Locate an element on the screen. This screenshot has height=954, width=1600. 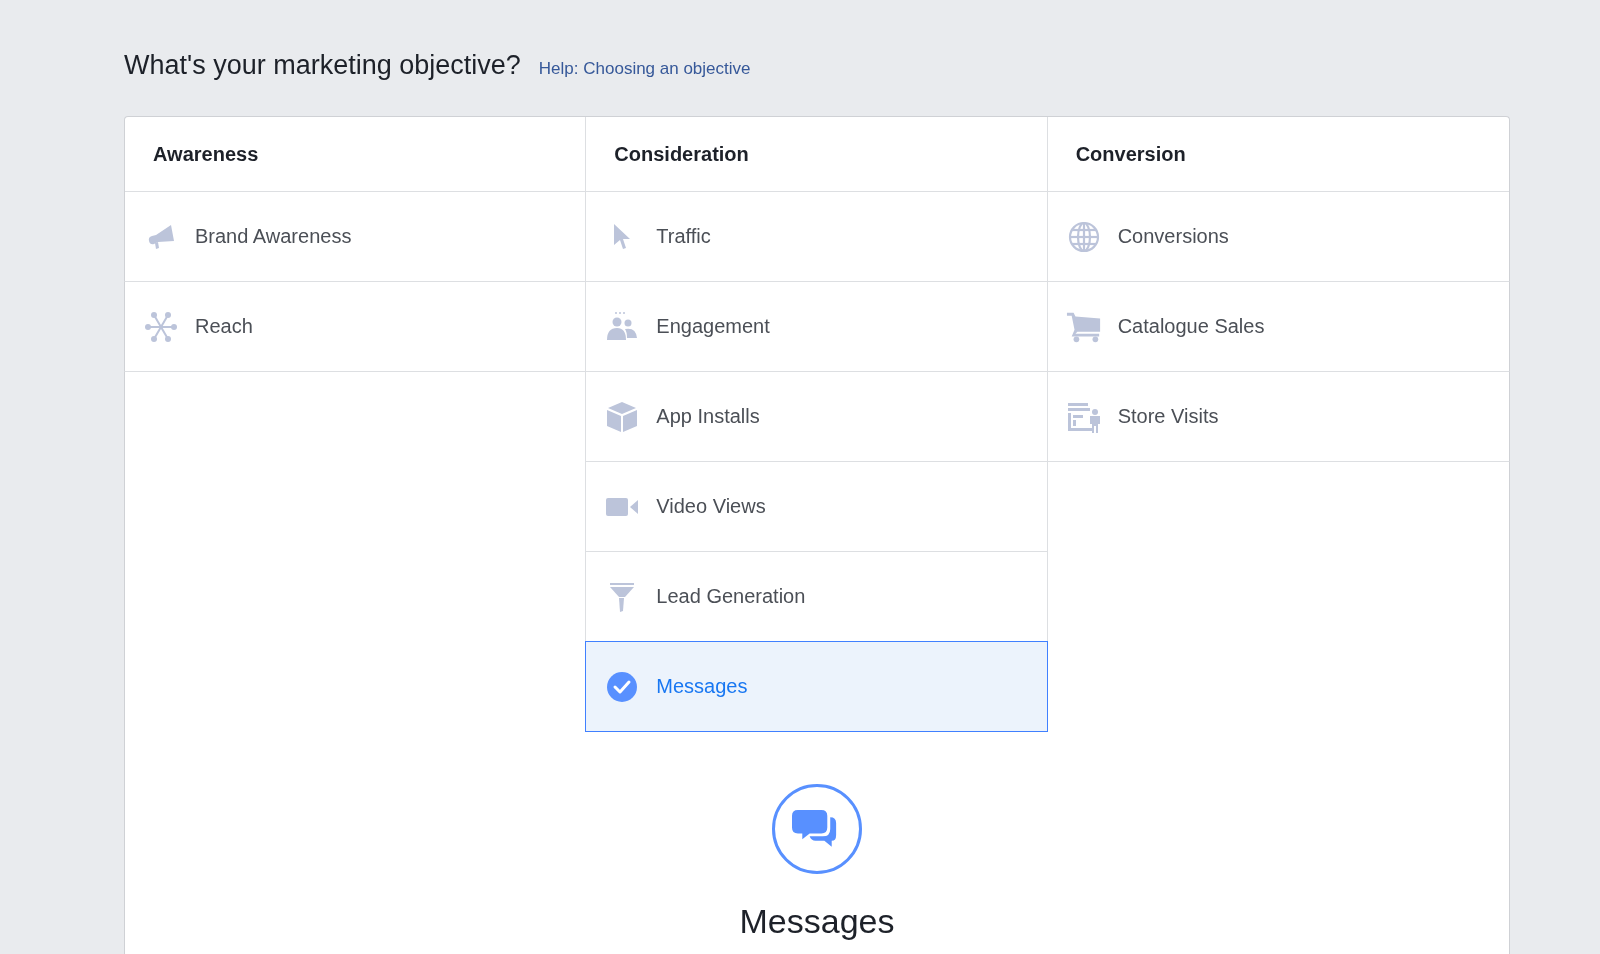
objective-option: Reach is located at coordinates (355, 326).